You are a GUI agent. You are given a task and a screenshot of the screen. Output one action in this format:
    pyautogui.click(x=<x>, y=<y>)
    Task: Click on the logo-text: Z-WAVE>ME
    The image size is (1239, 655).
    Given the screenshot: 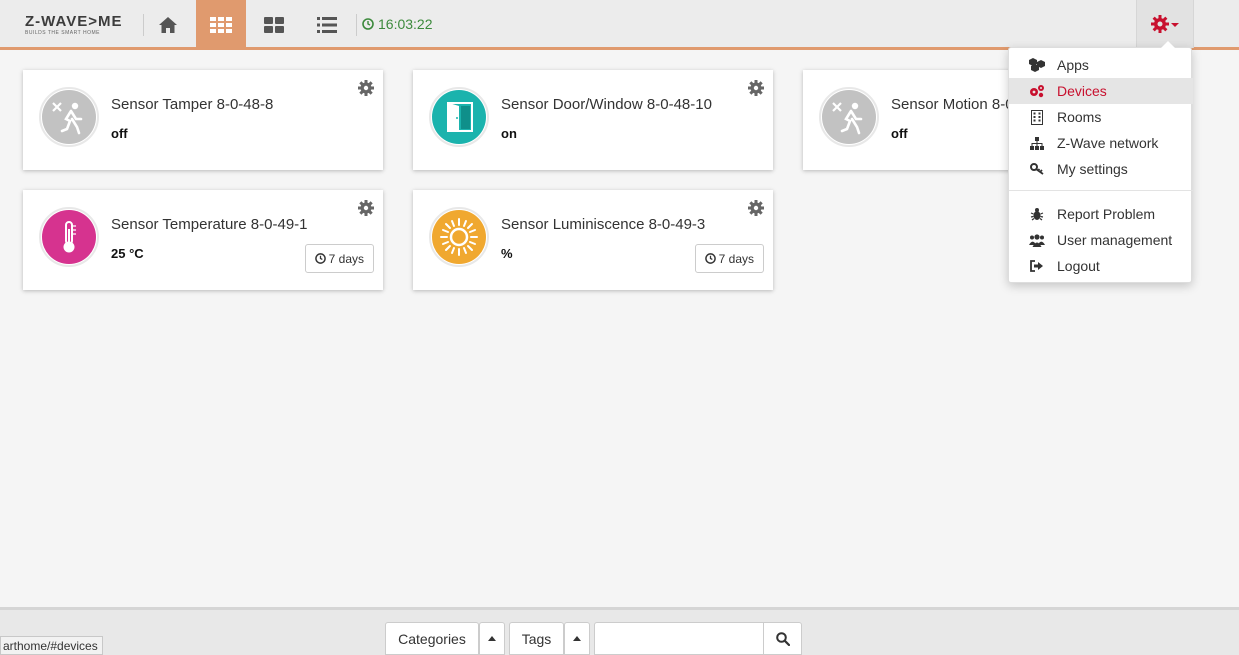 What is the action you would take?
    pyautogui.click(x=74, y=21)
    